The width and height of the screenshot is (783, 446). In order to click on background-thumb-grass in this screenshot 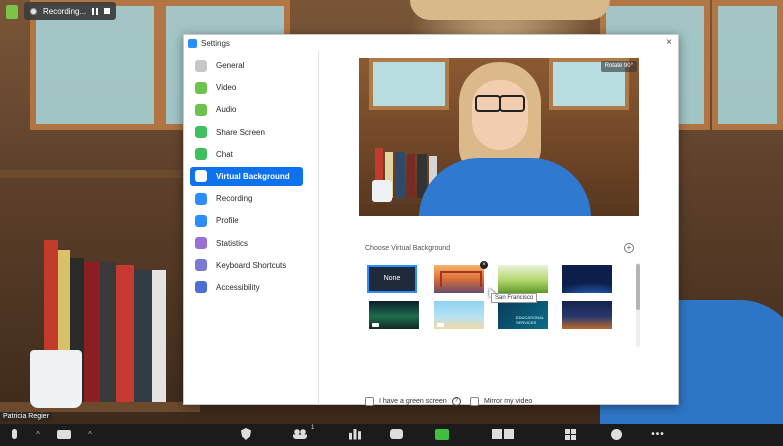, I will do `click(523, 279)`.